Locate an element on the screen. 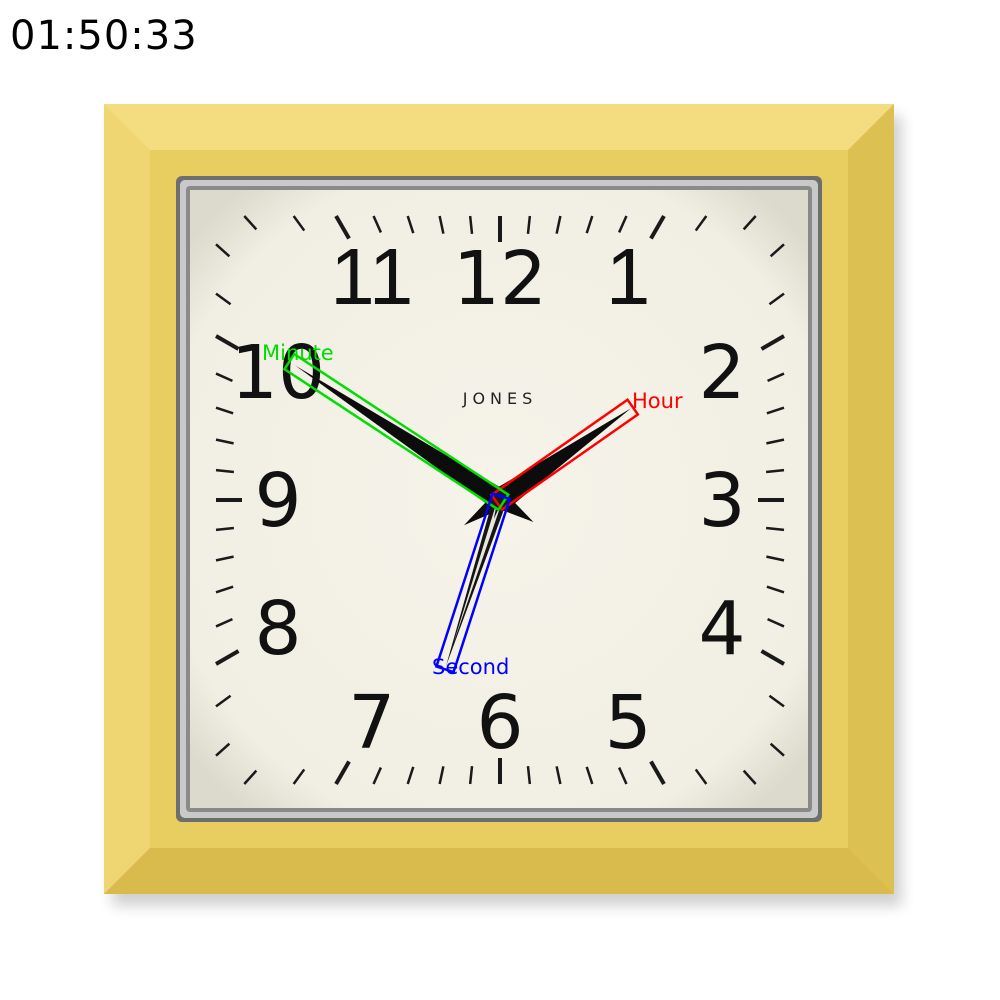 The image size is (1000, 1000). numeral-11: 11 is located at coordinates (371, 276).